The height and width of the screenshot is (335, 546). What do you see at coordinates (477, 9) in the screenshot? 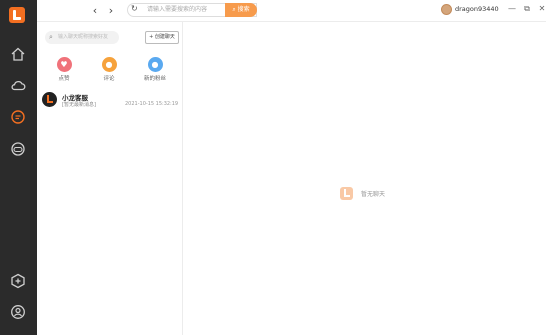
I see `username: dragon93440` at bounding box center [477, 9].